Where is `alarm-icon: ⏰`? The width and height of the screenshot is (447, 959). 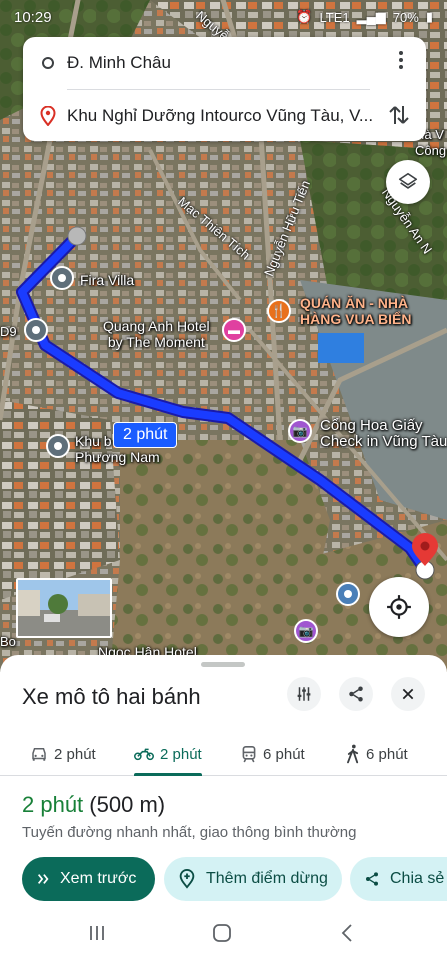 alarm-icon: ⏰ is located at coordinates (304, 16).